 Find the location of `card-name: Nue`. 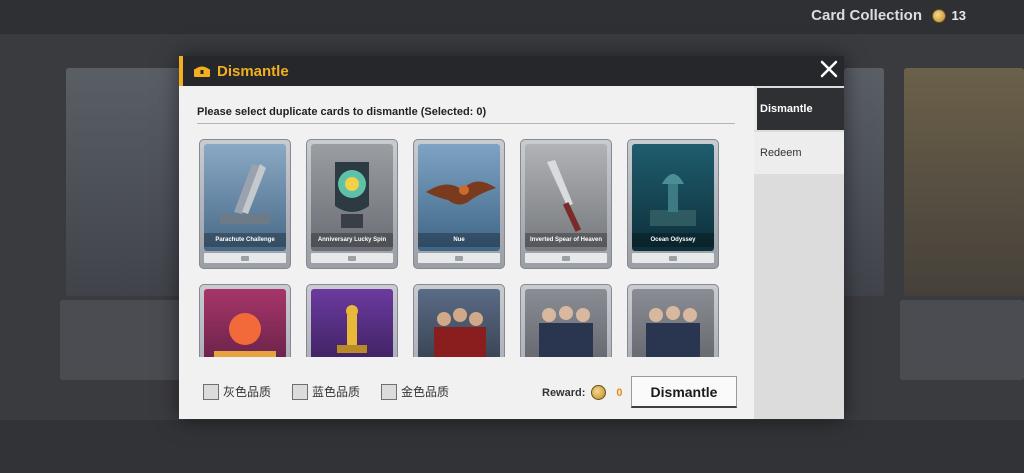

card-name: Nue is located at coordinates (459, 240).